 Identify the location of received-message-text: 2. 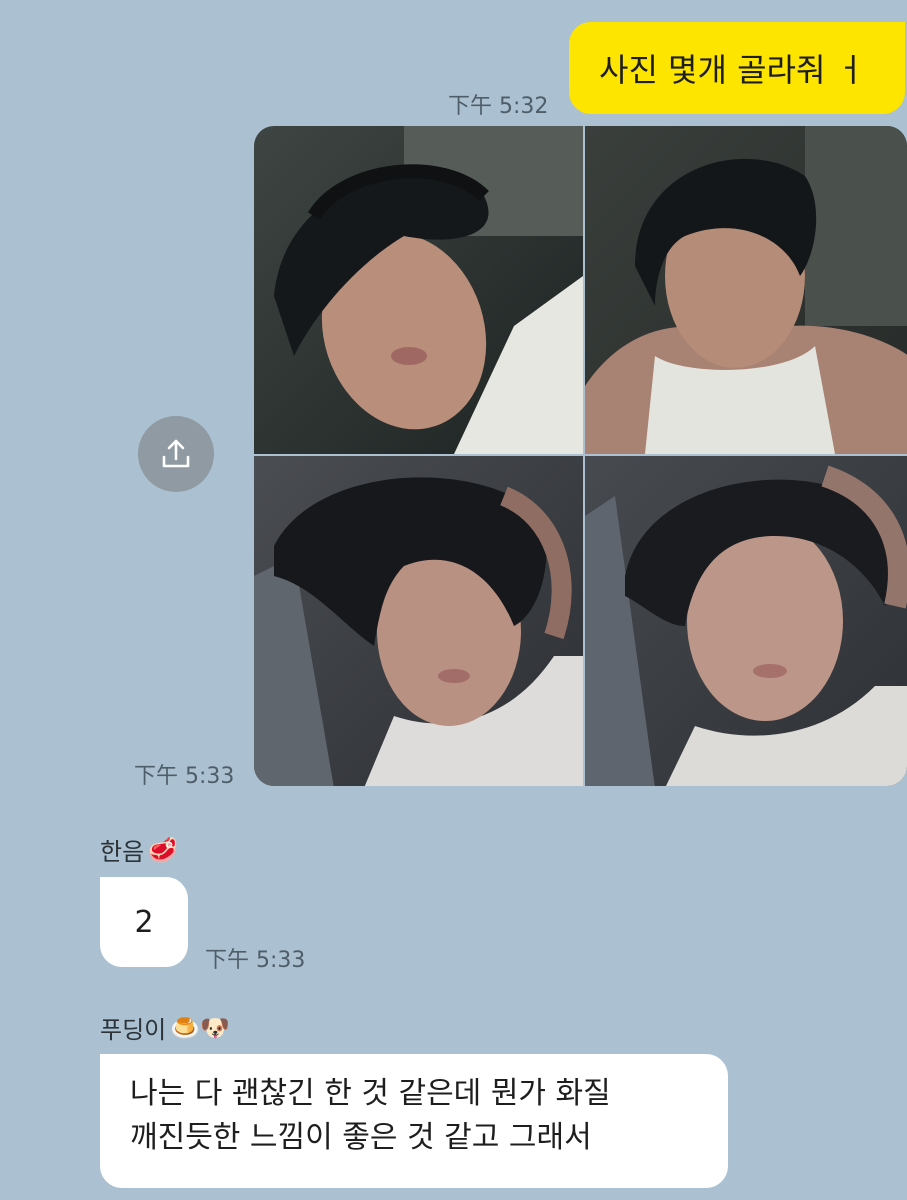
(144, 922).